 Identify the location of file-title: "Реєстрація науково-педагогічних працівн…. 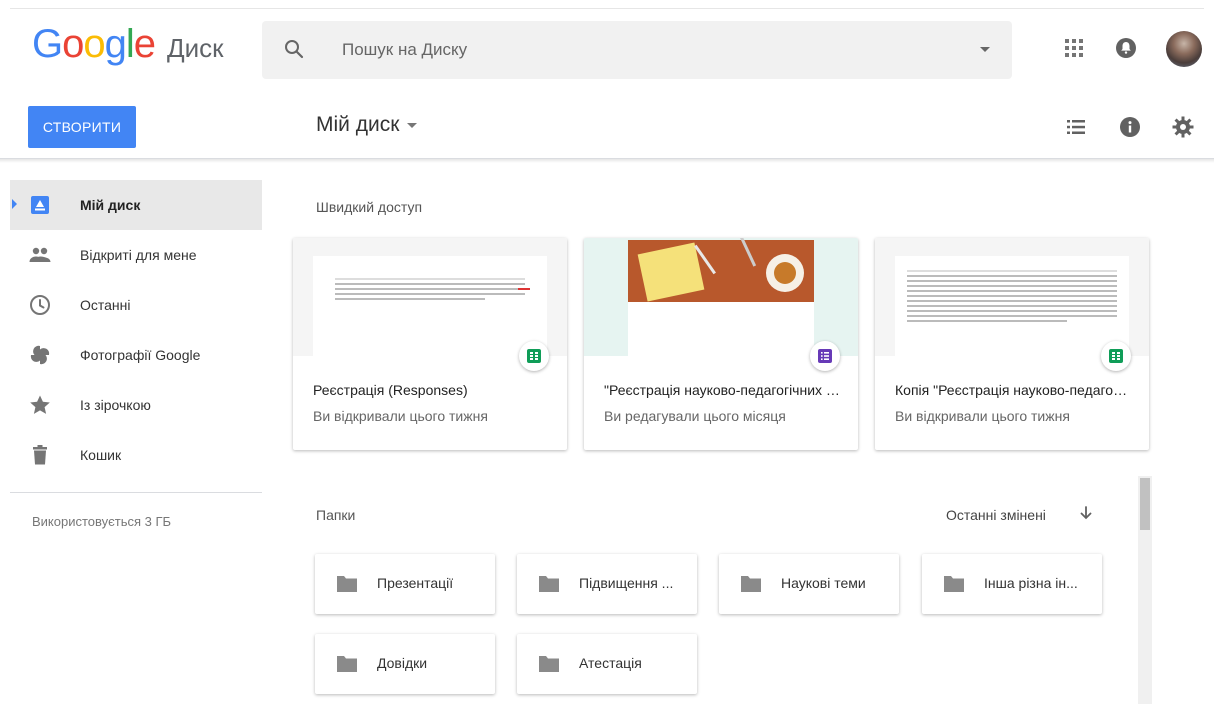
(722, 390).